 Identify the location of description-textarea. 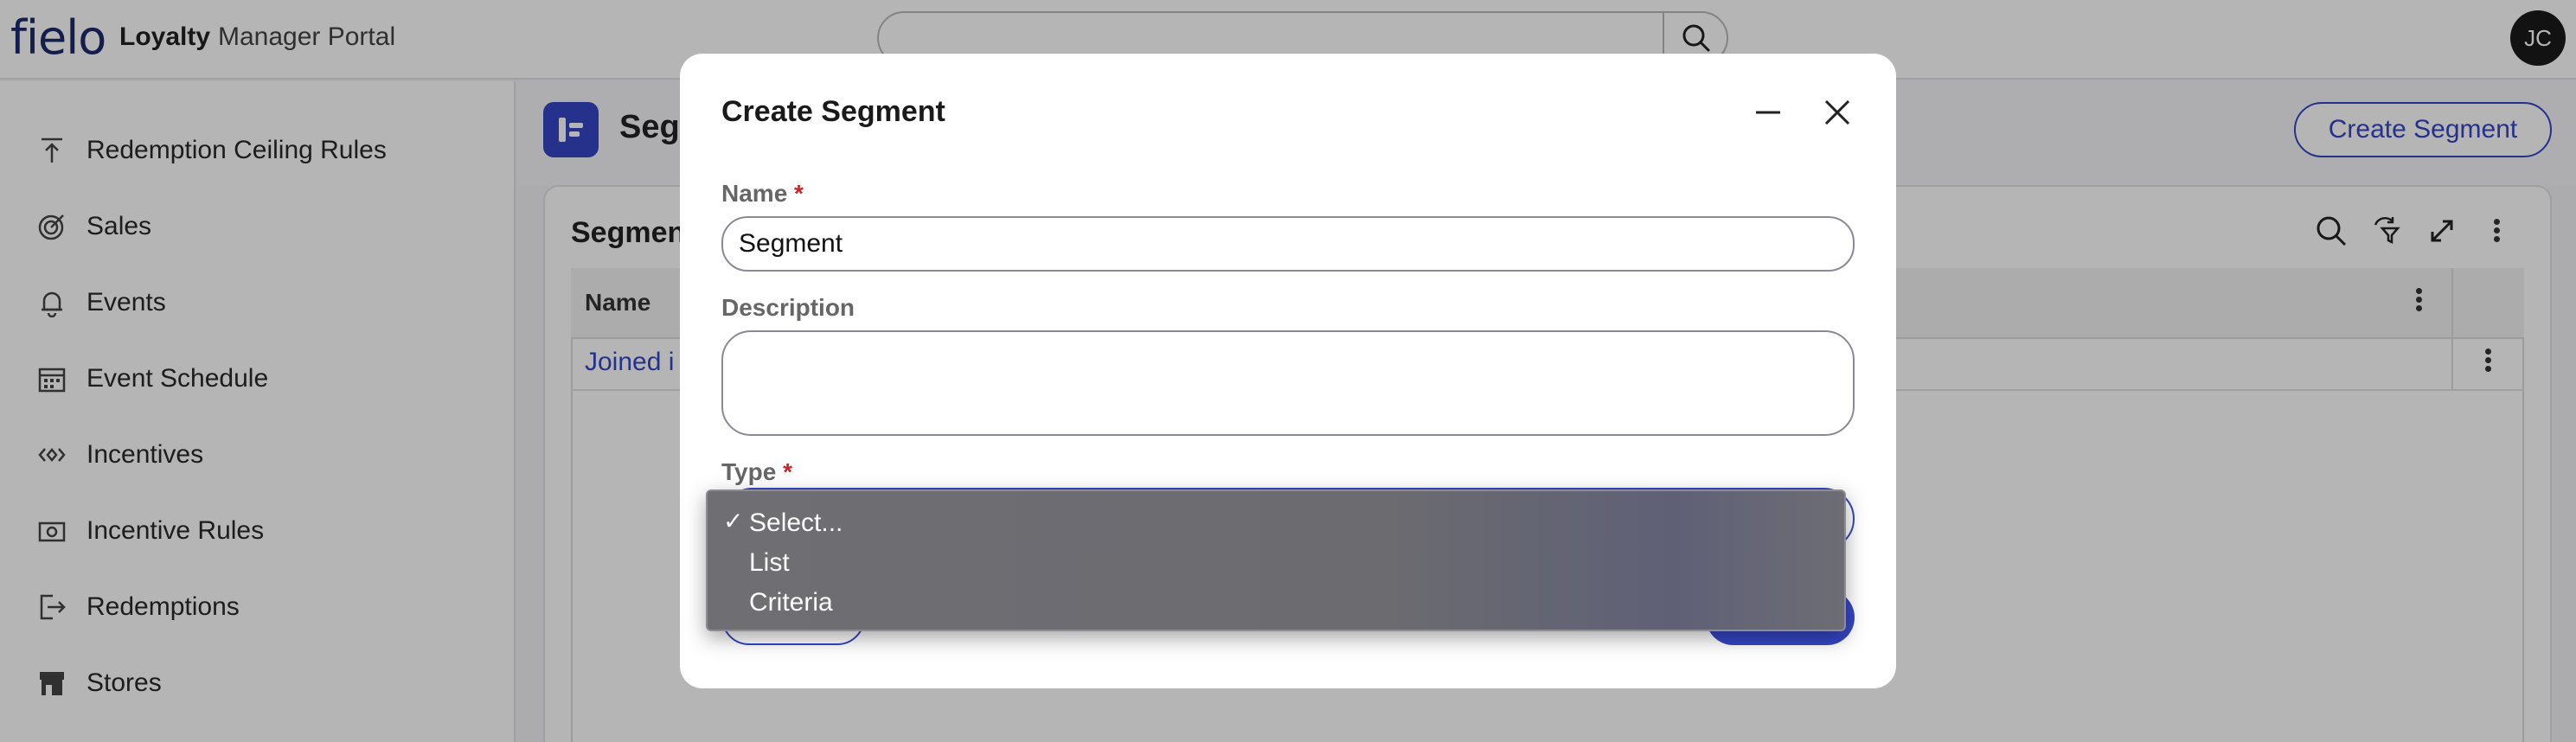
(1288, 383).